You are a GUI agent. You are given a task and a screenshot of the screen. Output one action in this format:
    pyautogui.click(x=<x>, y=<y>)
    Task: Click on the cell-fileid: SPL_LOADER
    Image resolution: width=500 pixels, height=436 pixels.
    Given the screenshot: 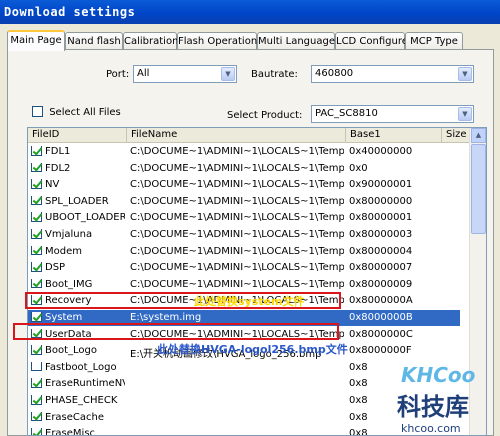 What is the action you would take?
    pyautogui.click(x=78, y=201)
    